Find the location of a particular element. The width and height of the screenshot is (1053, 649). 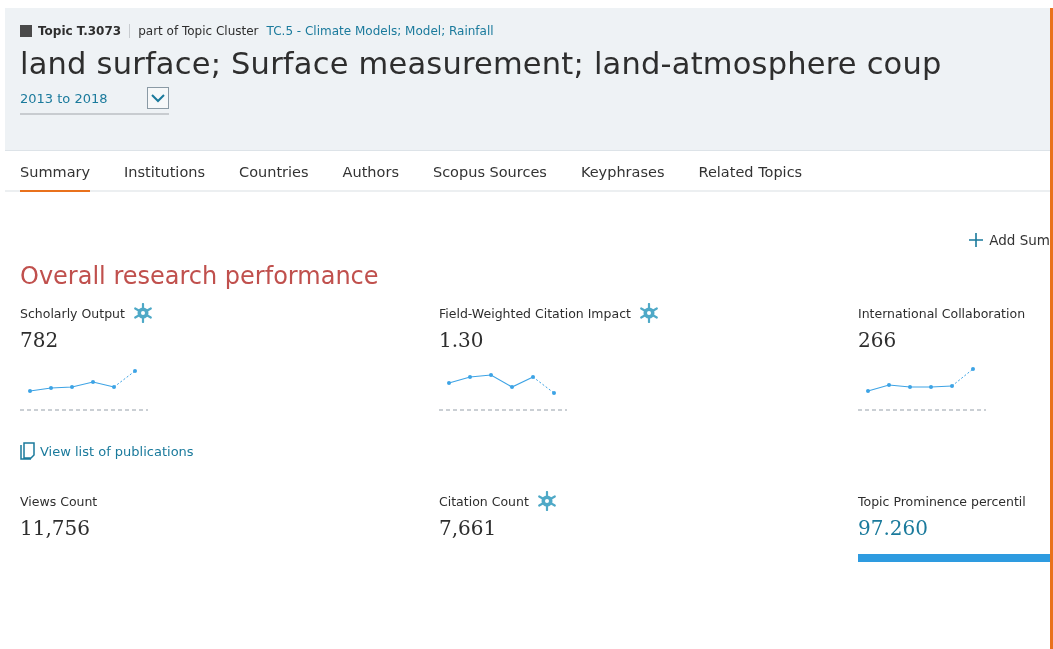

metric-label: Citation Count is located at coordinates (484, 501).